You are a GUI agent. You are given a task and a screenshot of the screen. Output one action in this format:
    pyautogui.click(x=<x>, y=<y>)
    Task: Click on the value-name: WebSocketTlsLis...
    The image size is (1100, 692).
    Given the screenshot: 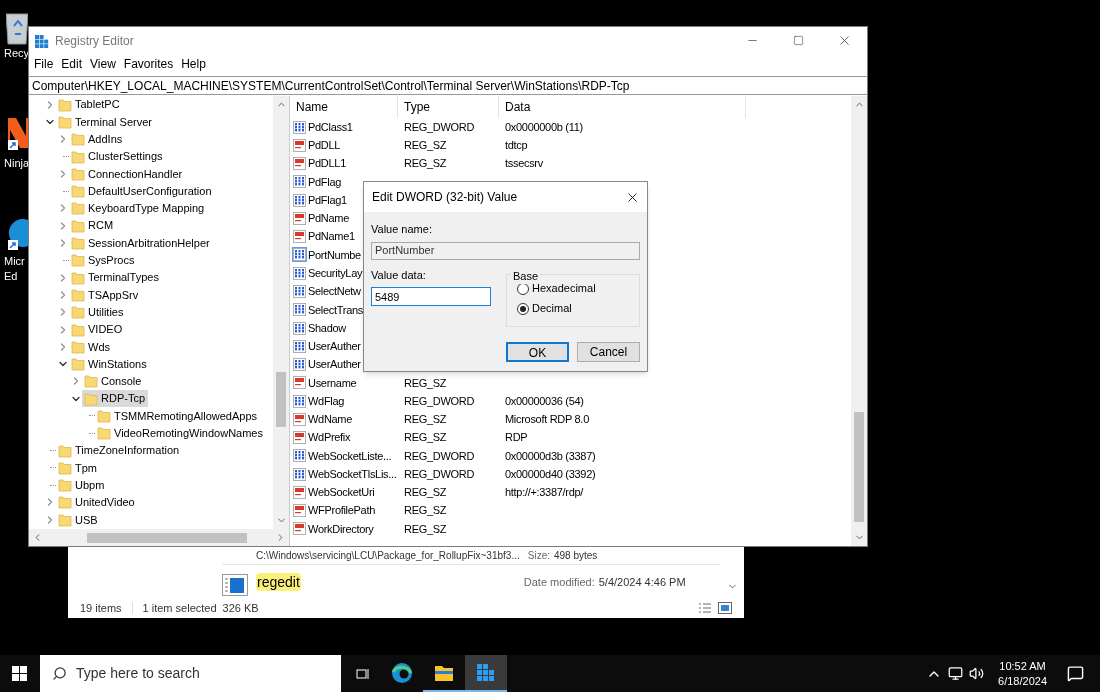 What is the action you would take?
    pyautogui.click(x=352, y=474)
    